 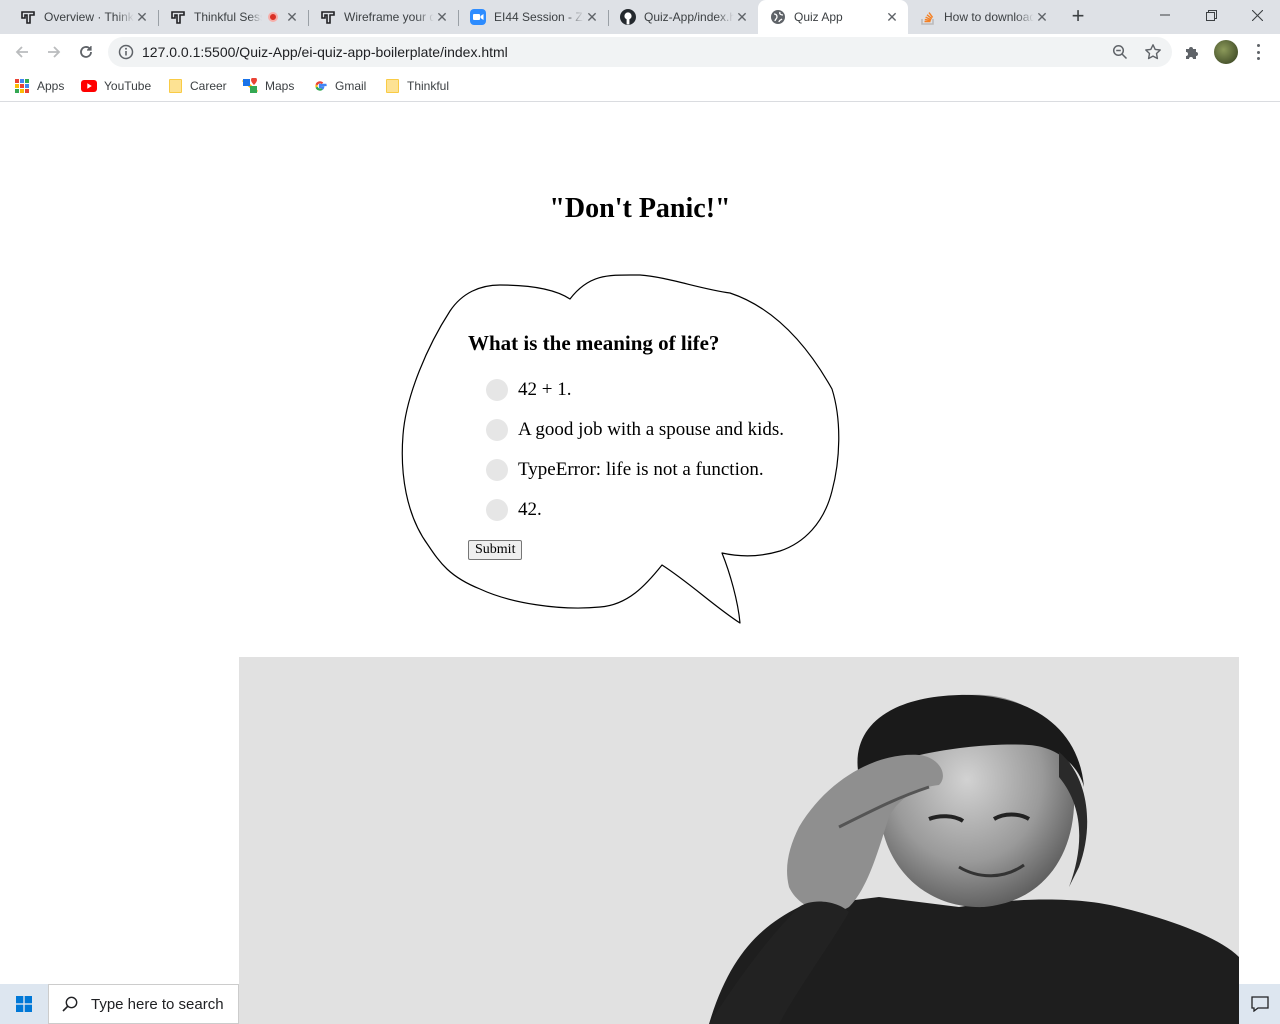 I want to click on tab-title: Quiz App, so click(x=818, y=17).